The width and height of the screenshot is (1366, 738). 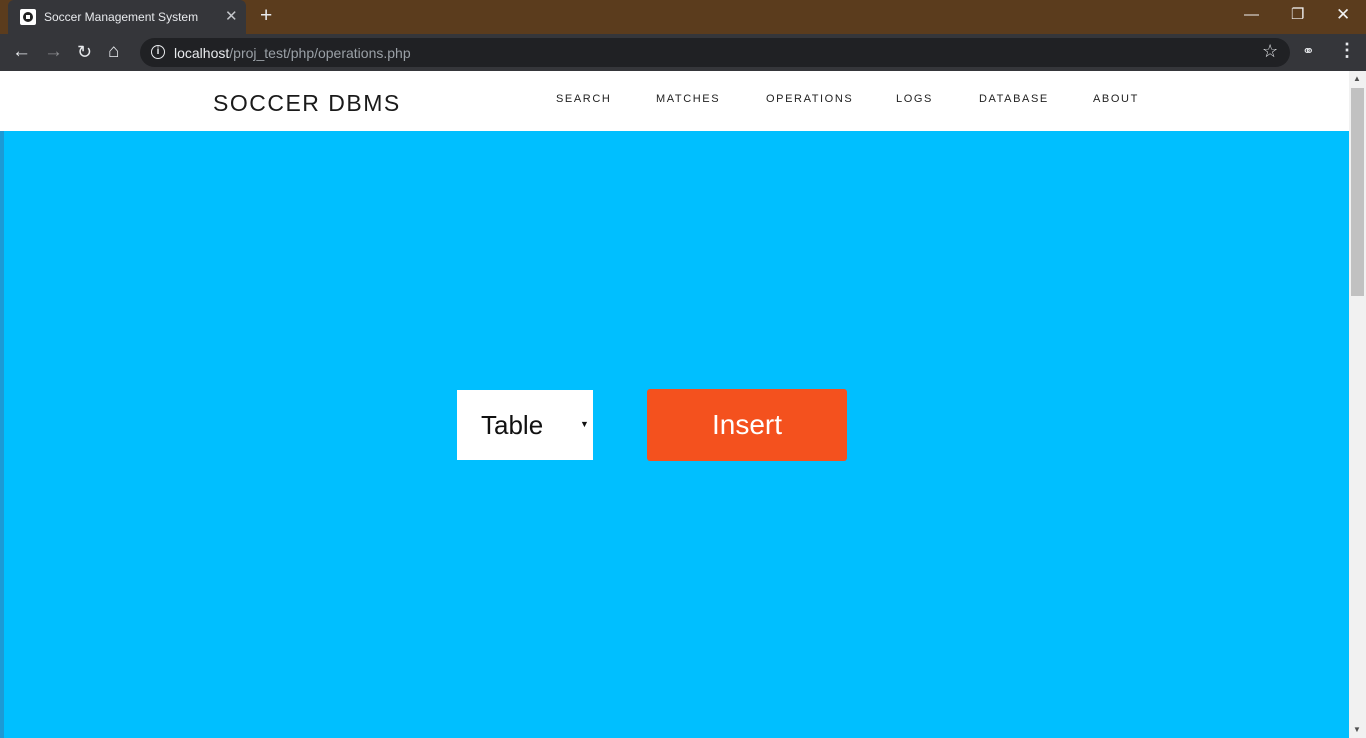 I want to click on nav-link-logs: LOGS, so click(x=914, y=99).